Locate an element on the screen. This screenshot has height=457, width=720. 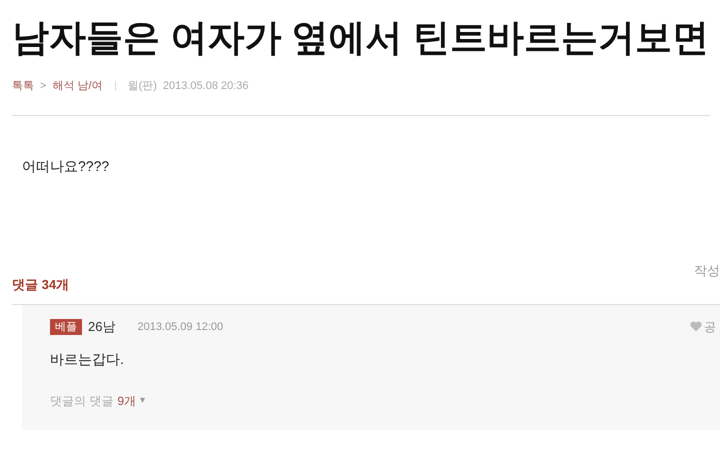
comment-author: 26남 is located at coordinates (102, 327).